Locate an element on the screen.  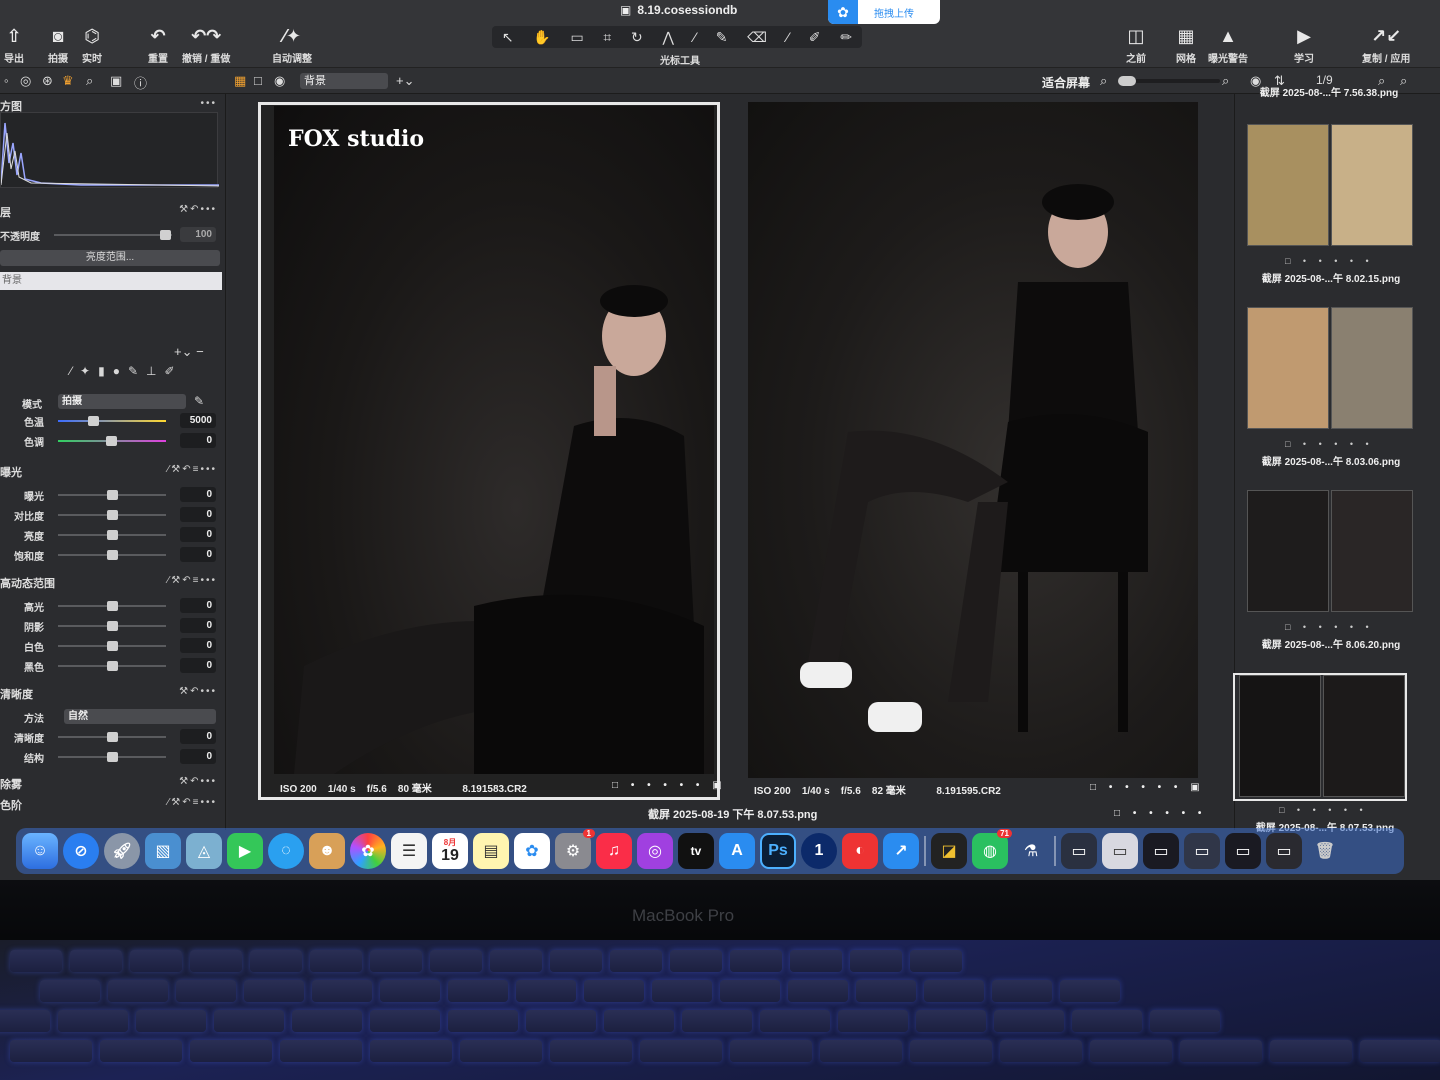
clarity-slider-0: 清晰度 0 is located at coordinates (111, 737).